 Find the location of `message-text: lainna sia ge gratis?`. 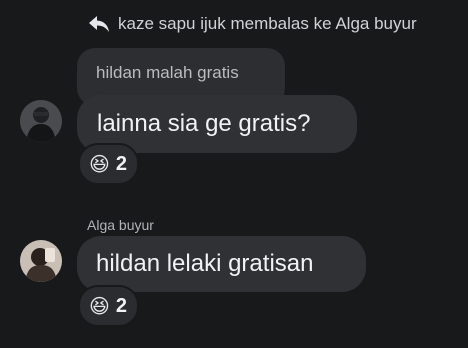

message-text: lainna sia ge gratis? is located at coordinates (204, 123).